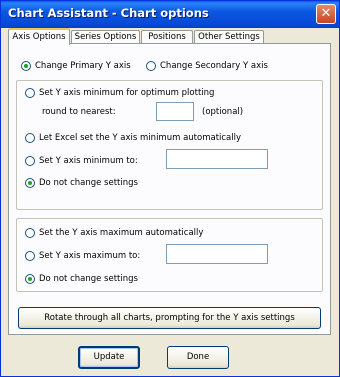  What do you see at coordinates (30, 183) in the screenshot?
I see `min-no-change-radio` at bounding box center [30, 183].